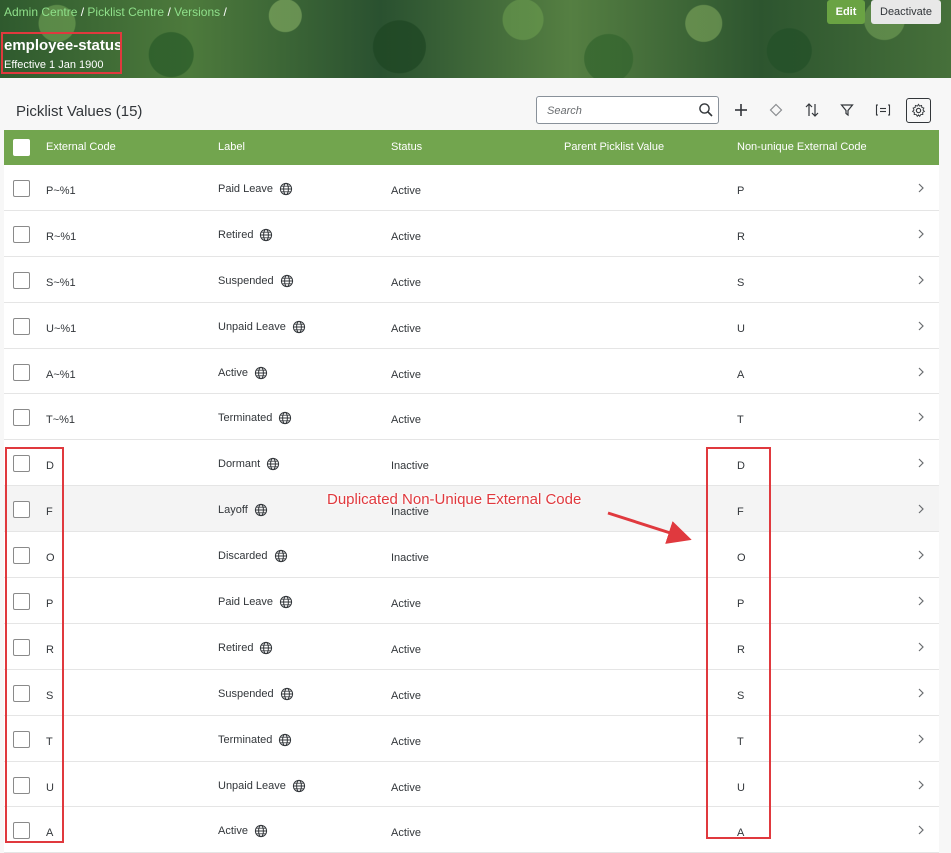  Describe the element at coordinates (471, 233) in the screenshot. I see `table-row: R~%1 Retired Active R` at that location.